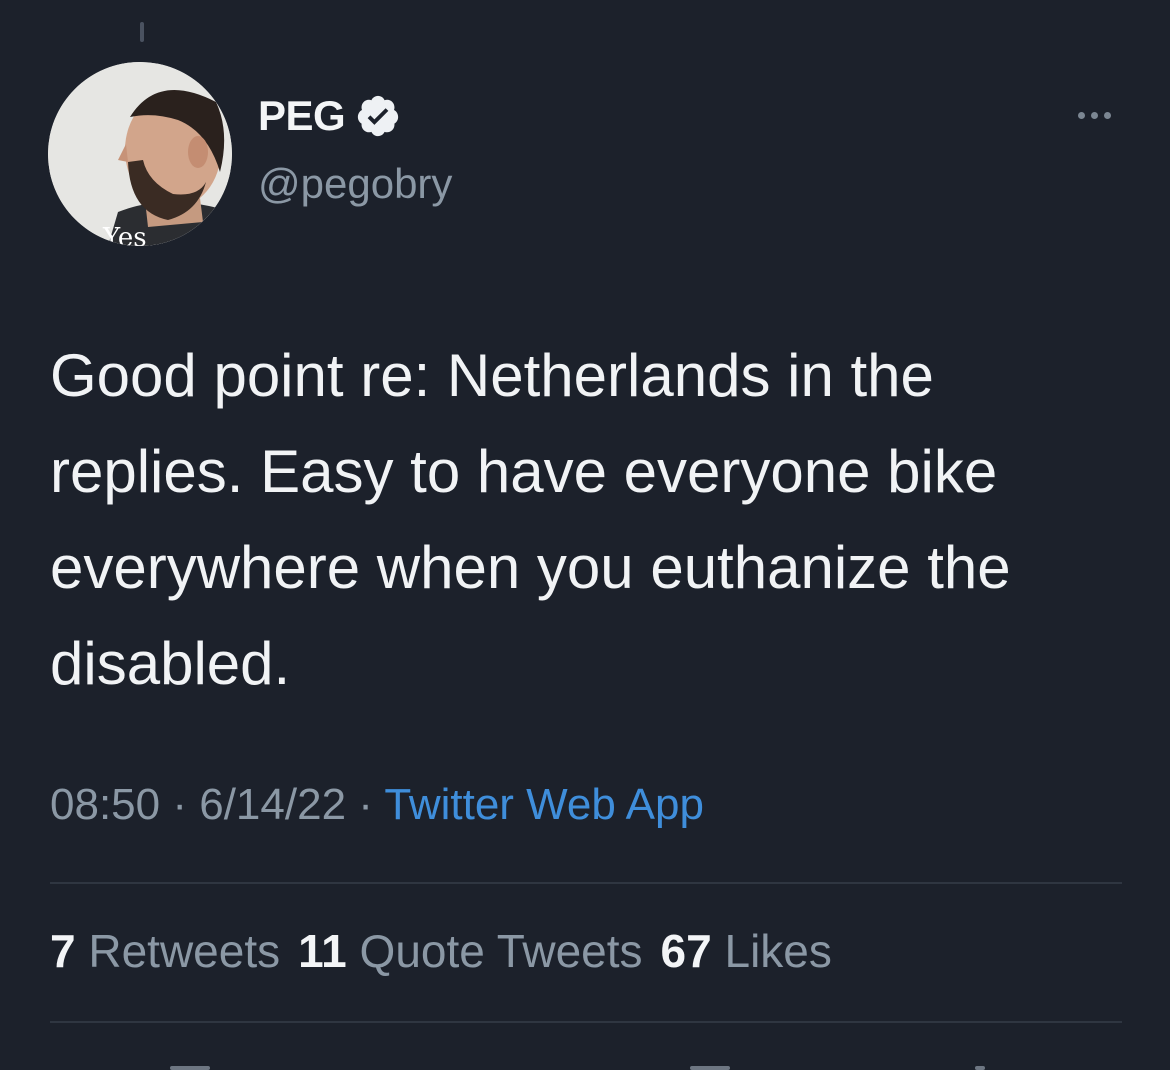 Image resolution: width=1170 pixels, height=1070 pixels. What do you see at coordinates (585, 1065) in the screenshot?
I see `action-bar` at bounding box center [585, 1065].